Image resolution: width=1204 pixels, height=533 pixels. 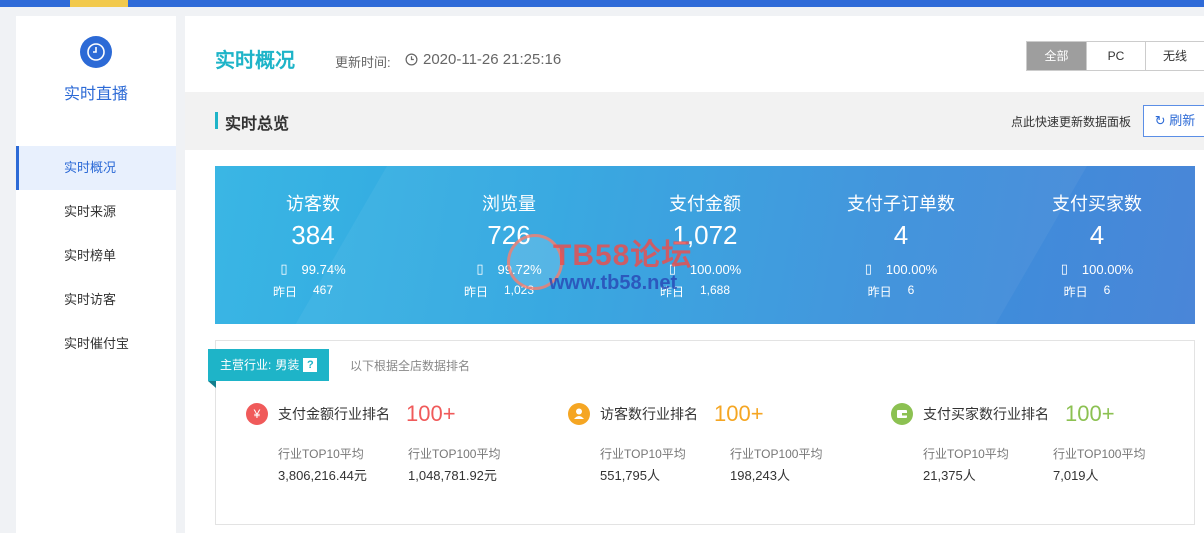 I want to click on sidebar-item-payment-reminder: 实时催付宝, so click(x=96, y=344).